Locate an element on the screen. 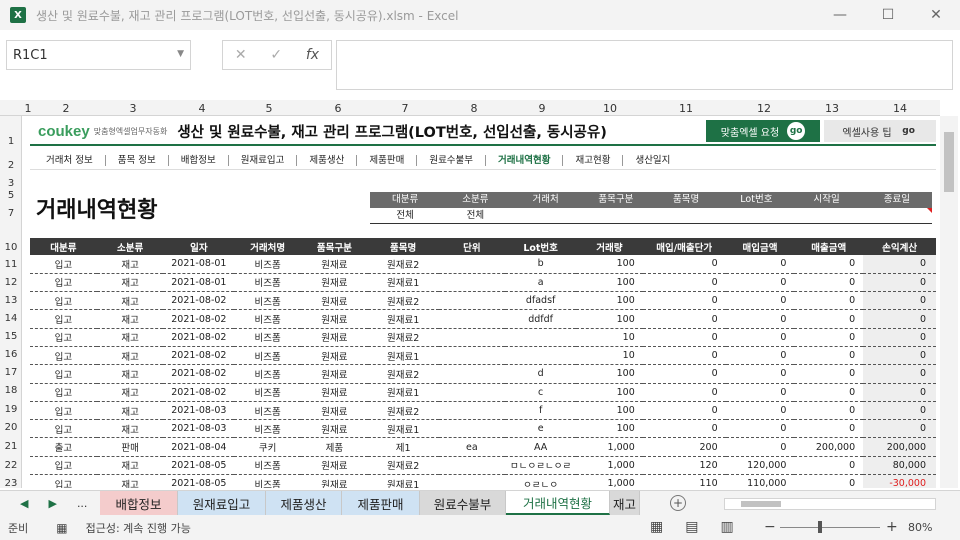 The height and width of the screenshot is (540, 960). accessibility-status: 접근성: 계속 진행 가능 is located at coordinates (138, 528).